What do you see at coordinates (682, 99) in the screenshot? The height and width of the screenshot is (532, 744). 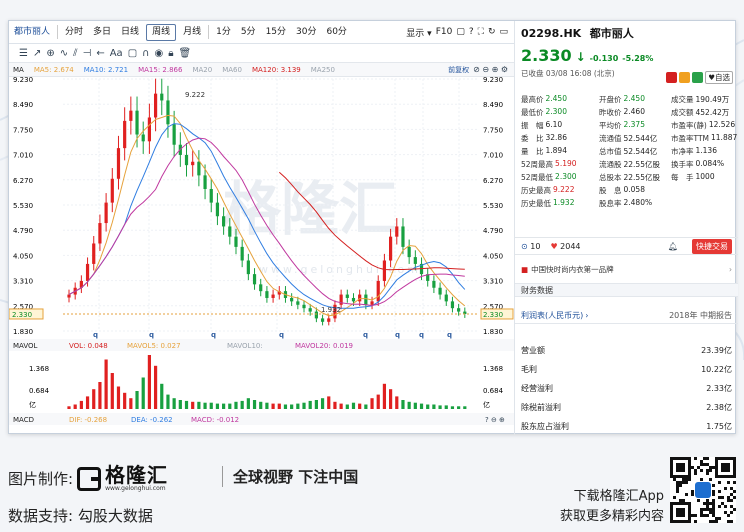 I see `stat-label: 成交量` at bounding box center [682, 99].